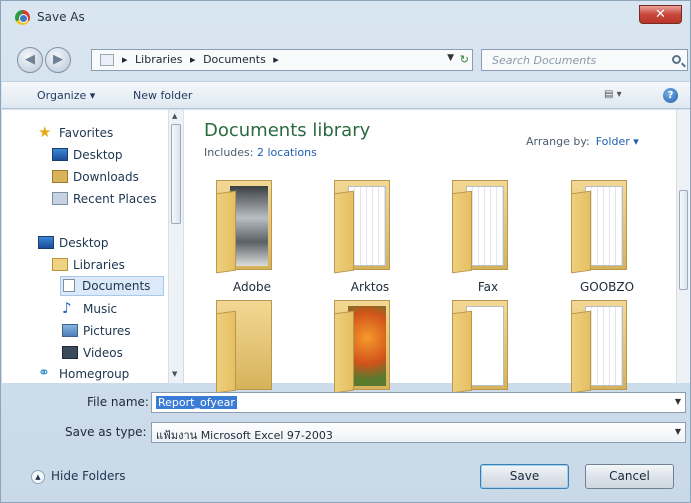 This screenshot has width=691, height=503. What do you see at coordinates (60, 264) in the screenshot?
I see `libraries-icon` at bounding box center [60, 264].